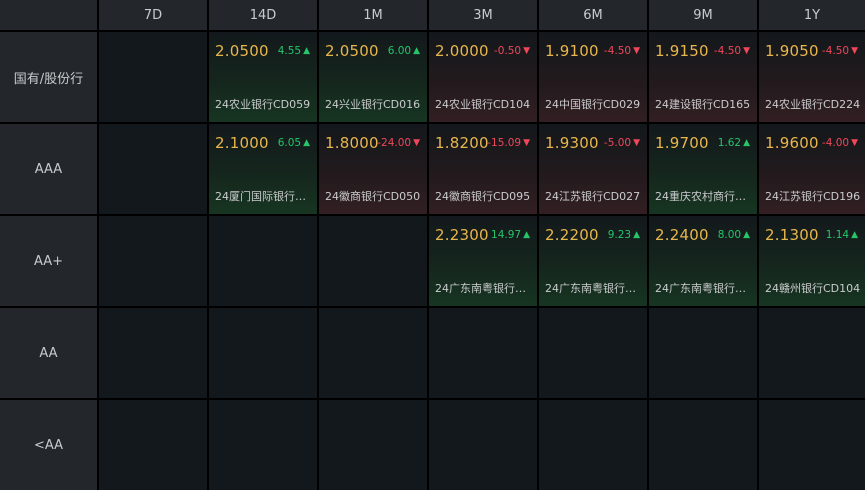  Describe the element at coordinates (373, 169) in the screenshot. I see `quote-cell: 1.8000 -24.00 ▼ 24徽商银行CD050` at that location.